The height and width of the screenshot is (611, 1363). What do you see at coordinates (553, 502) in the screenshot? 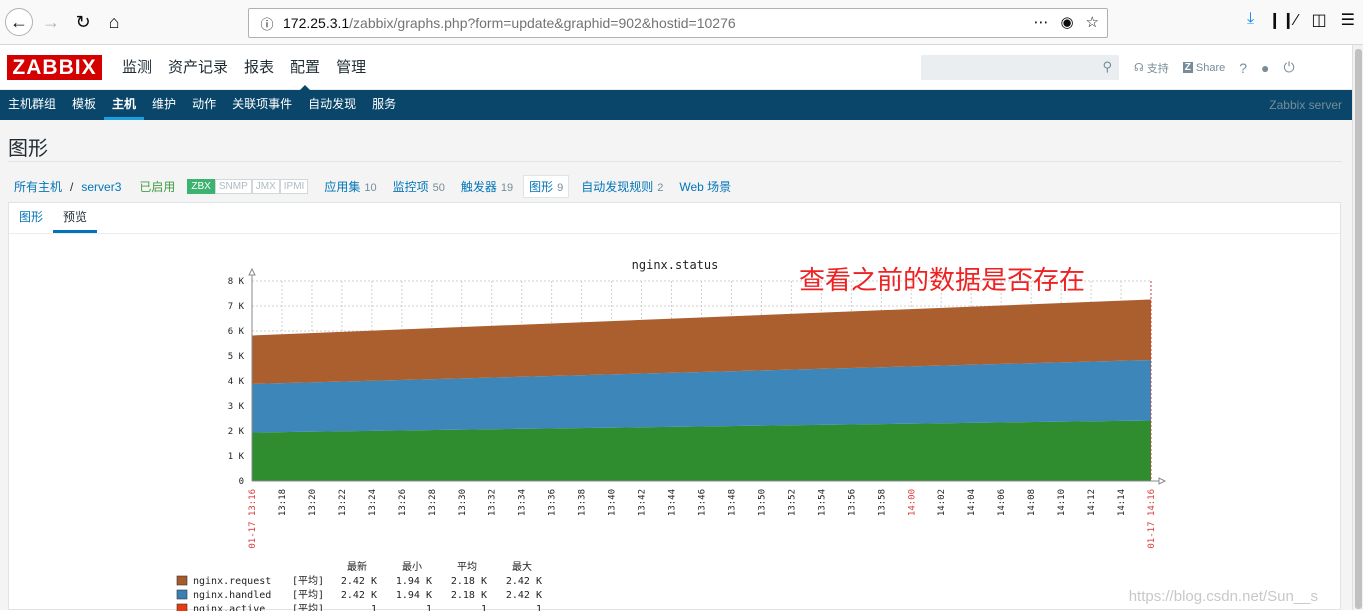
I see `x-tick-label: 13:36` at bounding box center [553, 502].